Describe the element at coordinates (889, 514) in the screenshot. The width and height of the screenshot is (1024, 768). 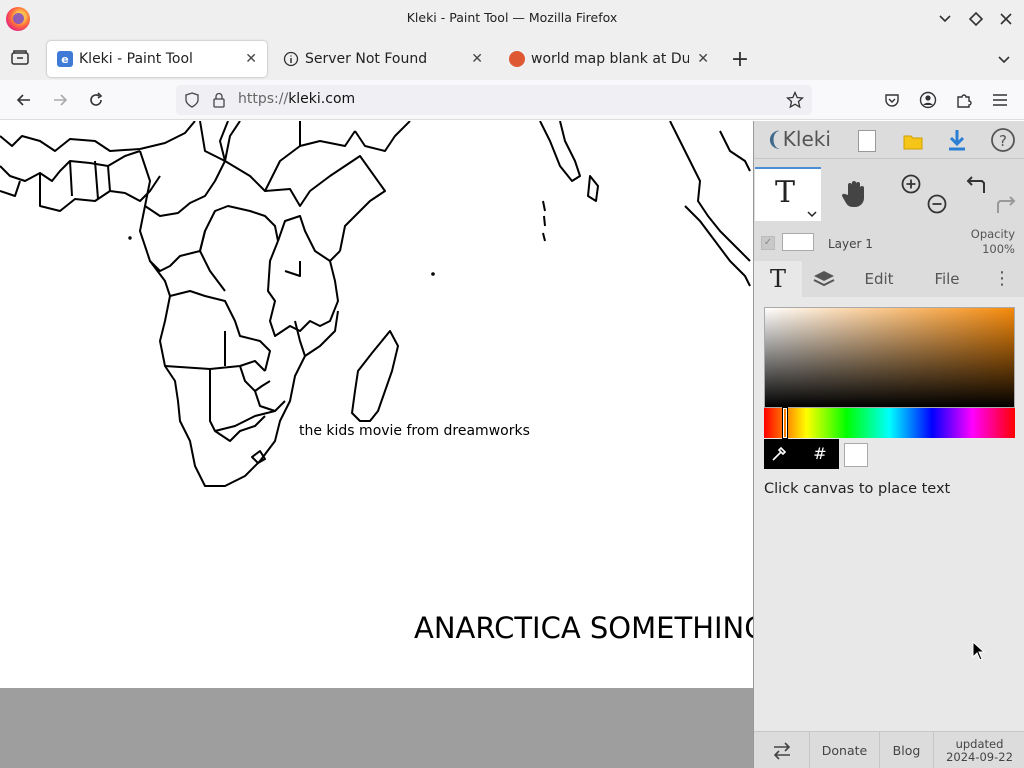
I see `tool-settings-panel: # Click canvas to place text` at that location.